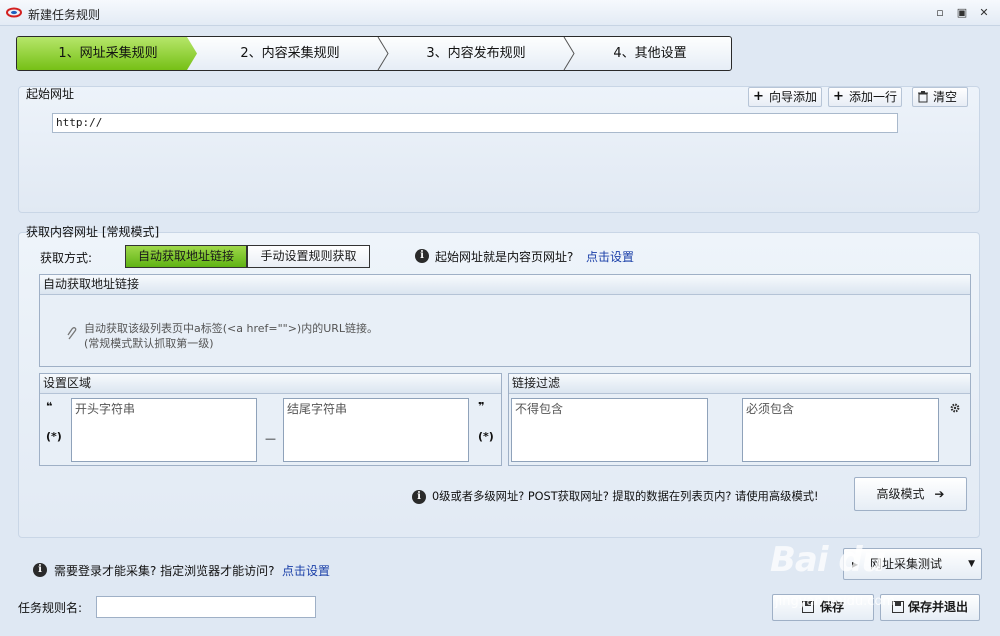  I want to click on paperclip-icon, so click(72, 333).